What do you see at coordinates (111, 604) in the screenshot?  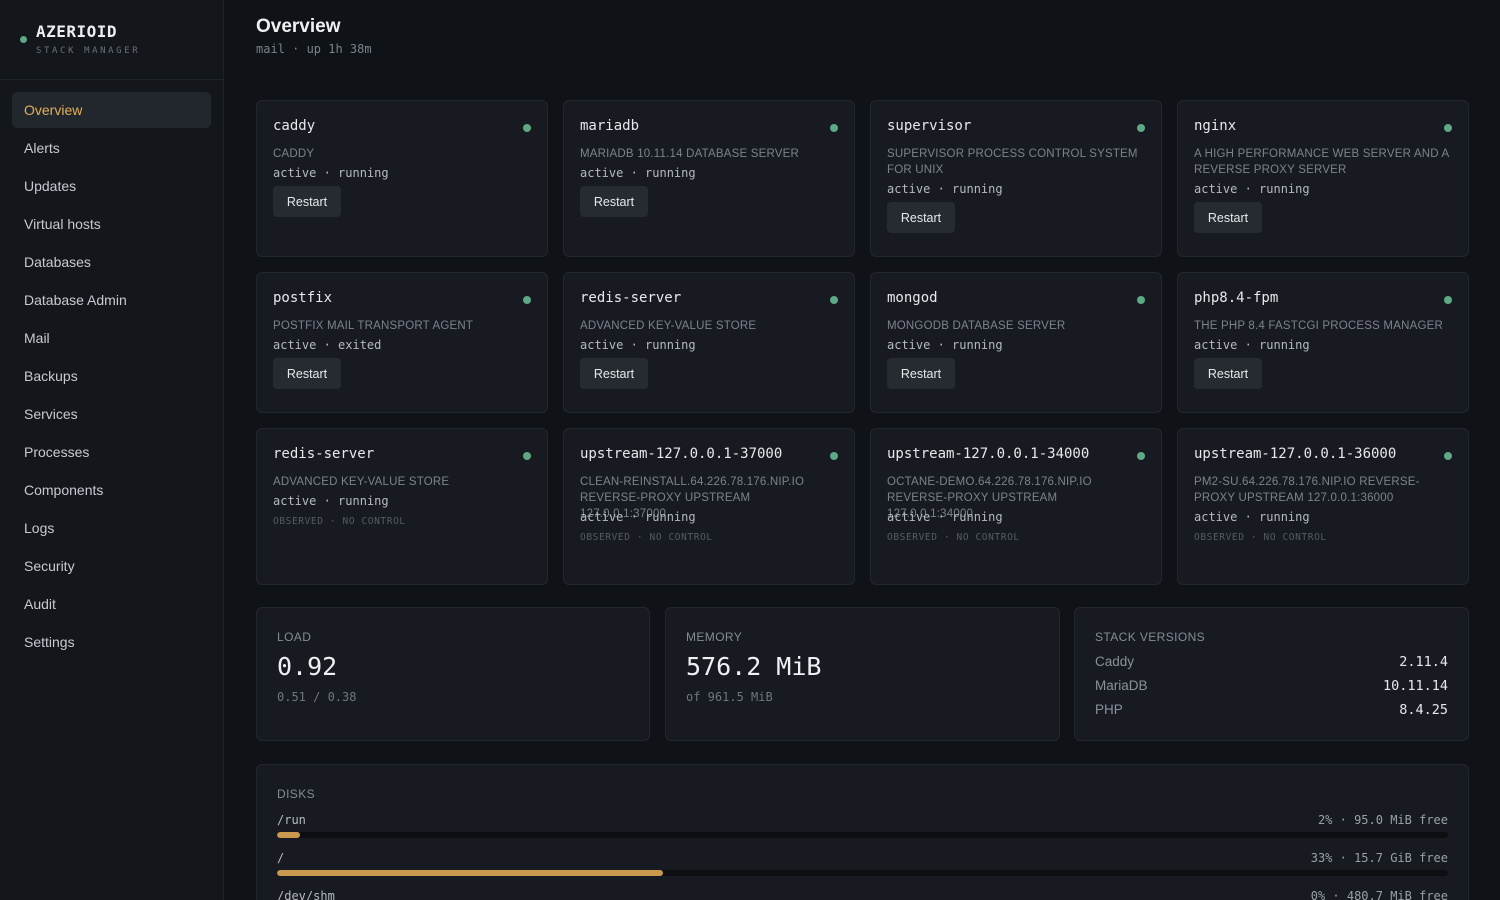 I see `sidebar-item-audit: Audit` at bounding box center [111, 604].